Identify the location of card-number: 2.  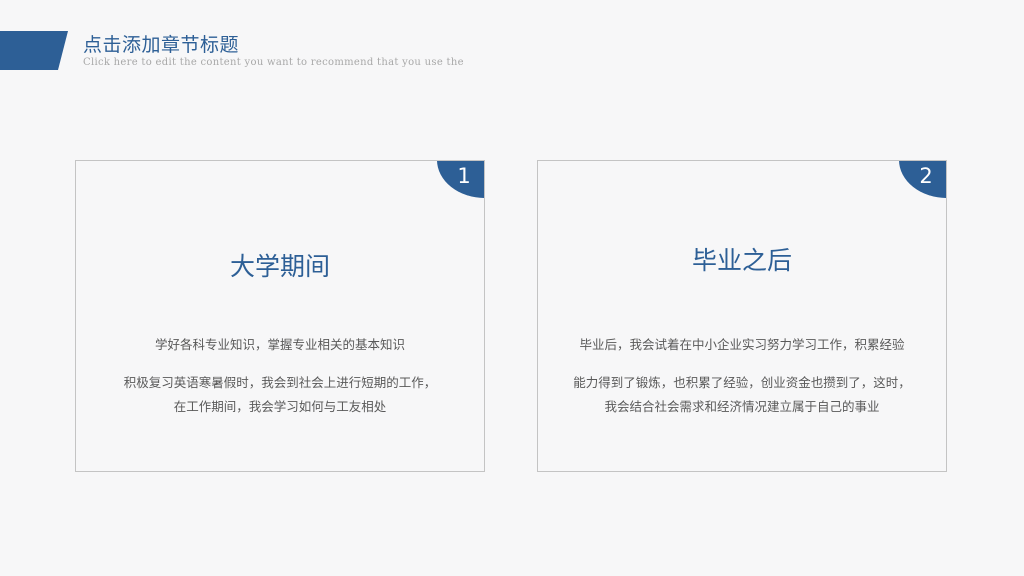
(926, 176).